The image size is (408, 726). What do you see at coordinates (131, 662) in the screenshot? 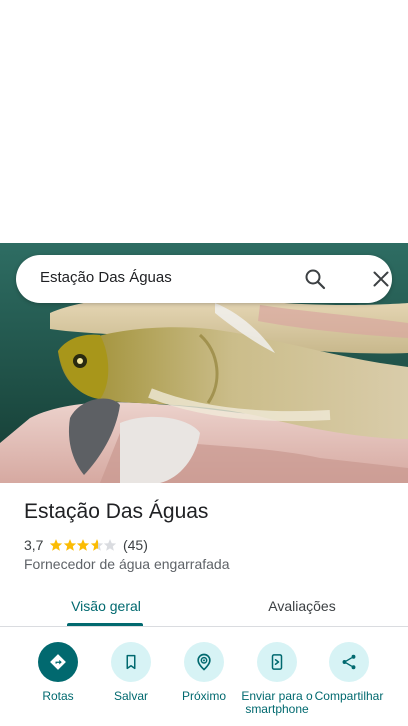
I see `bookmark-icon` at bounding box center [131, 662].